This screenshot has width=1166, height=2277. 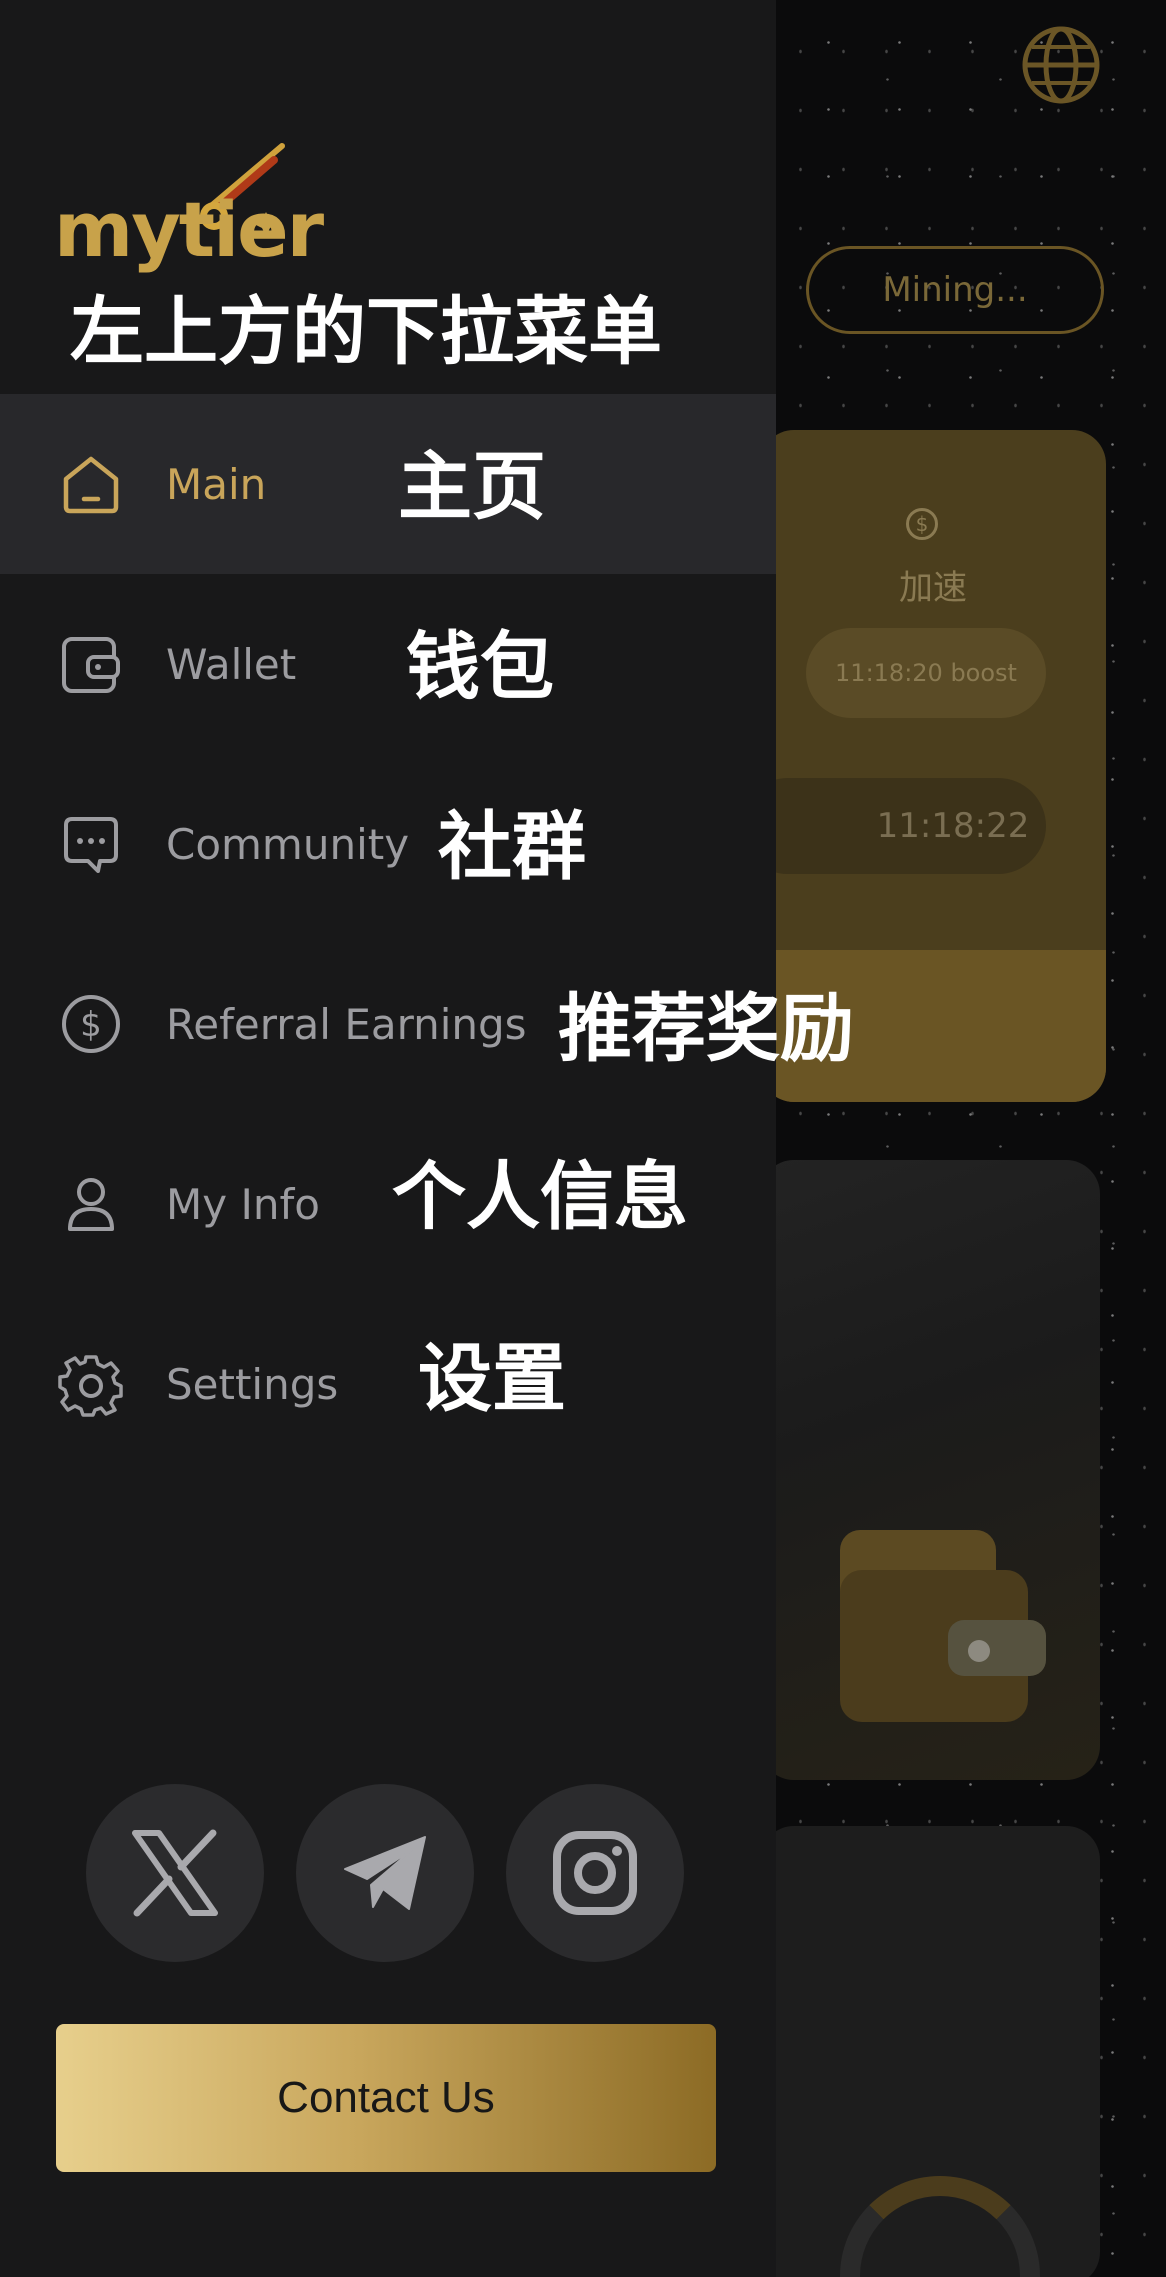 What do you see at coordinates (189, 229) in the screenshot?
I see `logo-text: mytier` at bounding box center [189, 229].